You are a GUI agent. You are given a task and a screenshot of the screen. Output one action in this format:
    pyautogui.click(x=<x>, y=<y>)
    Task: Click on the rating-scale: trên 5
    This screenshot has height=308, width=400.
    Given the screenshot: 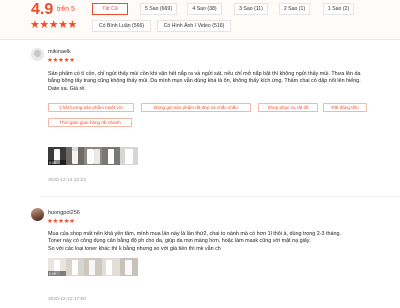 What is the action you would take?
    pyautogui.click(x=66, y=9)
    